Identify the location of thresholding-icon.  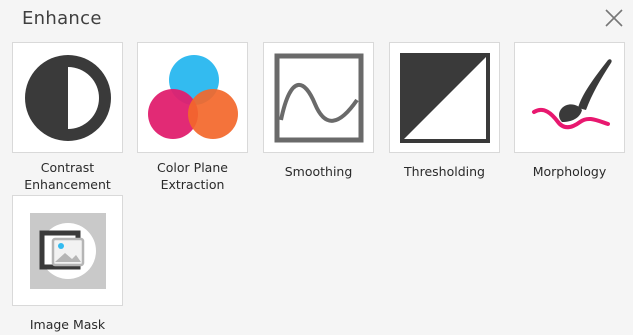
(444, 97).